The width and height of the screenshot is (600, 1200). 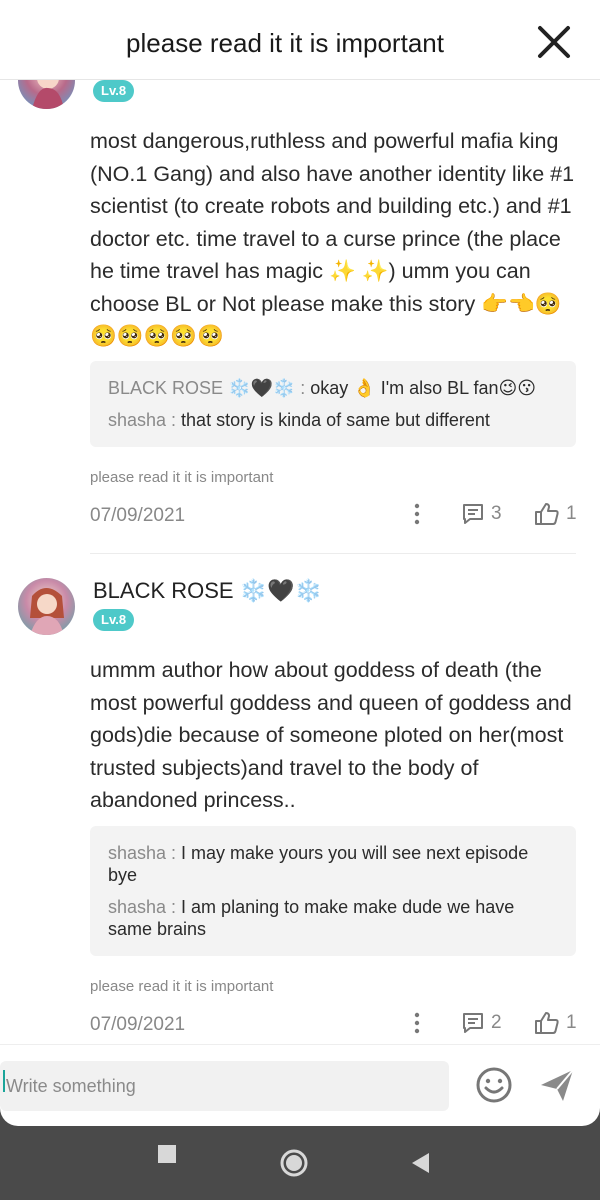 What do you see at coordinates (494, 1085) in the screenshot?
I see `smiley-icon` at bounding box center [494, 1085].